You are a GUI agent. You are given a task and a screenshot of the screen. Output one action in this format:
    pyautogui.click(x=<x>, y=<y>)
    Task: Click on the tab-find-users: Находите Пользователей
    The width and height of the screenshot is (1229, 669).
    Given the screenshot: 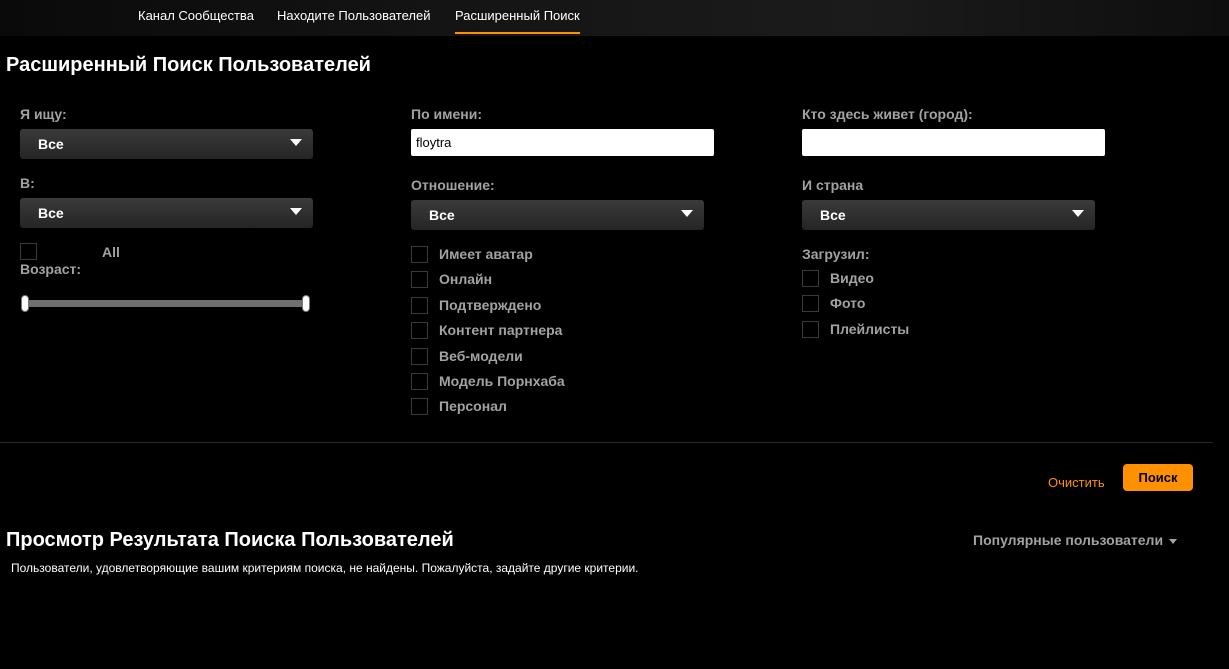 What is the action you would take?
    pyautogui.click(x=354, y=17)
    